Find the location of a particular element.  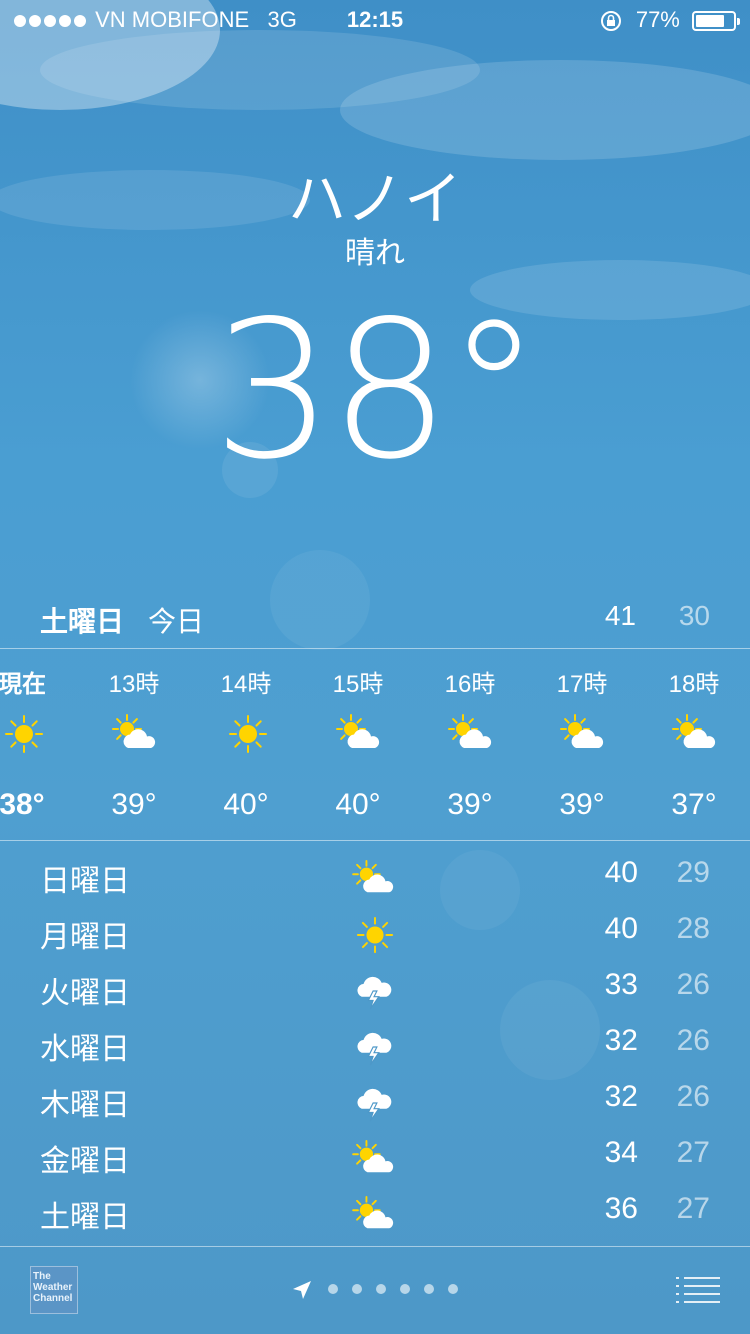

daily-row: 日曜日 40 29 is located at coordinates (375, 876).